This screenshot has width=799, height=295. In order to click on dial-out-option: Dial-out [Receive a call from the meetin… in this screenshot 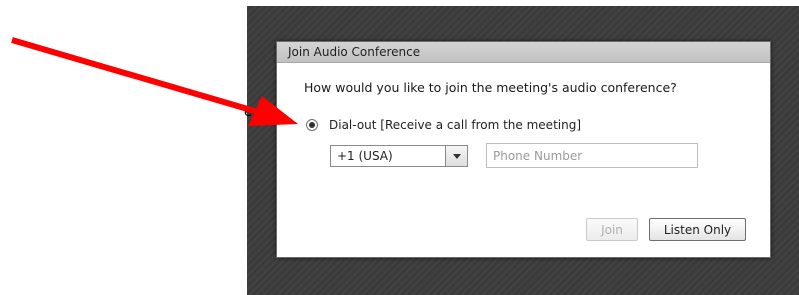, I will do `click(443, 125)`.